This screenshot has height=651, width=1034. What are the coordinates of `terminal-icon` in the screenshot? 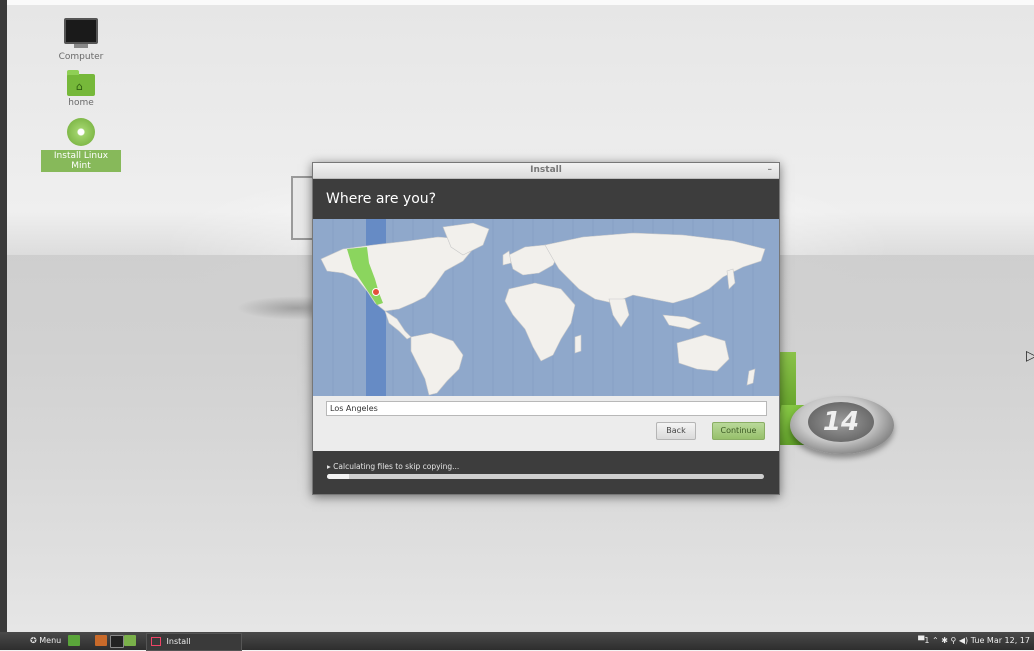 It's located at (117, 641).